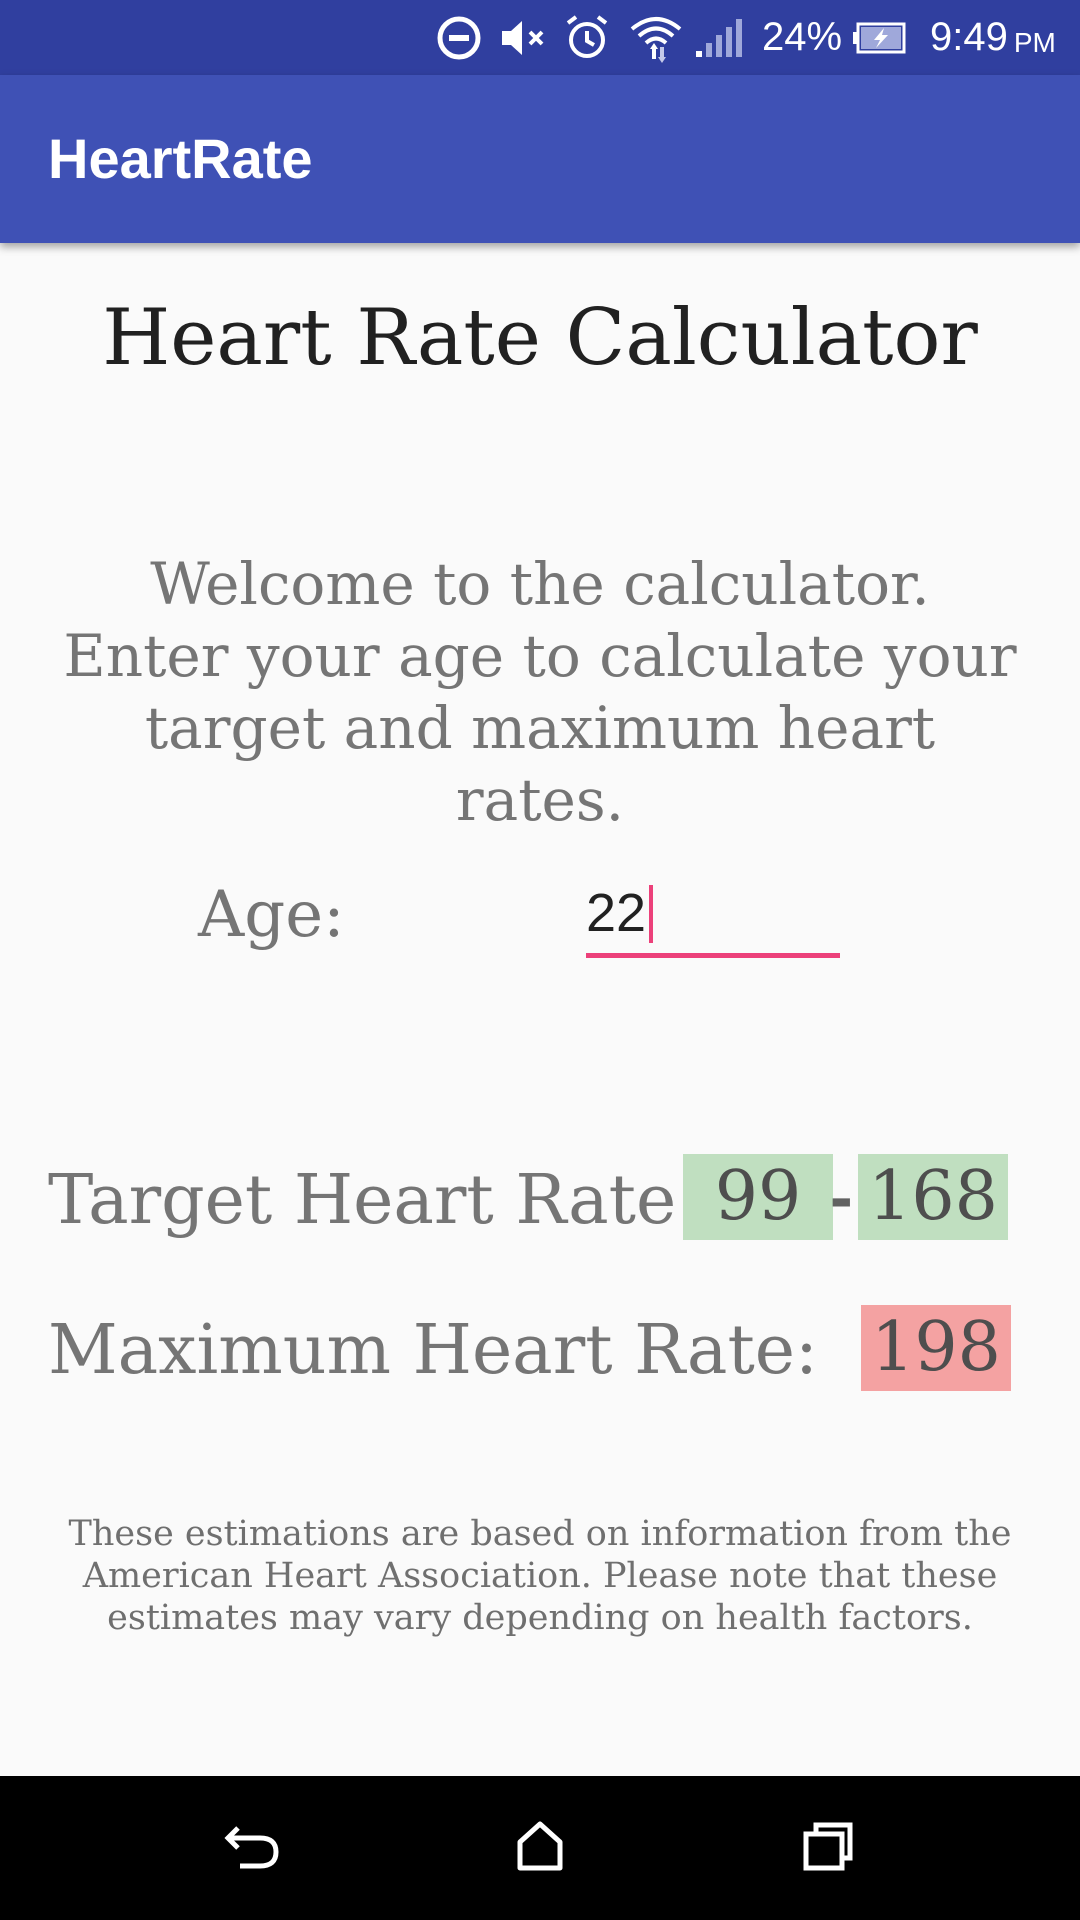  I want to click on app-title: HeartRate, so click(180, 158).